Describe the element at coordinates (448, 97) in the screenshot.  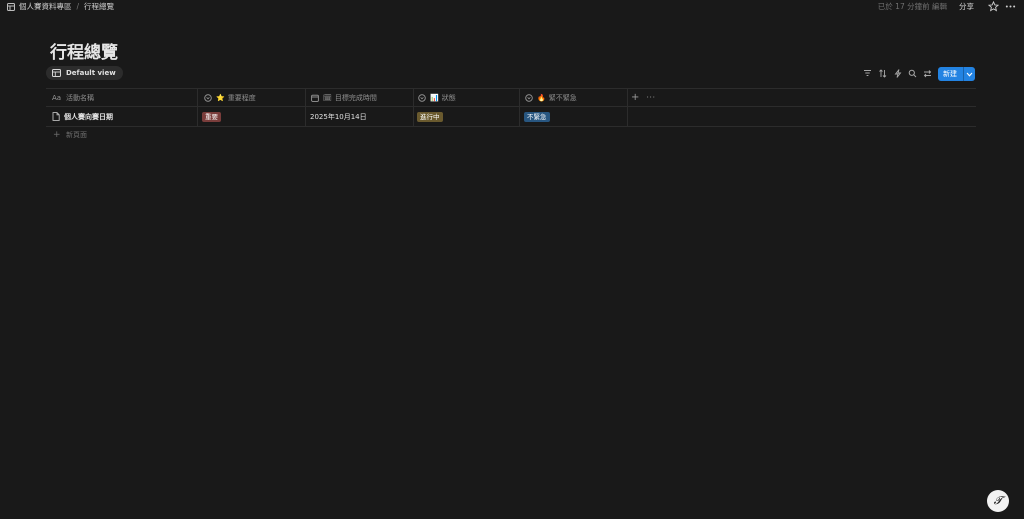
I see `column-header-label: 狀態` at that location.